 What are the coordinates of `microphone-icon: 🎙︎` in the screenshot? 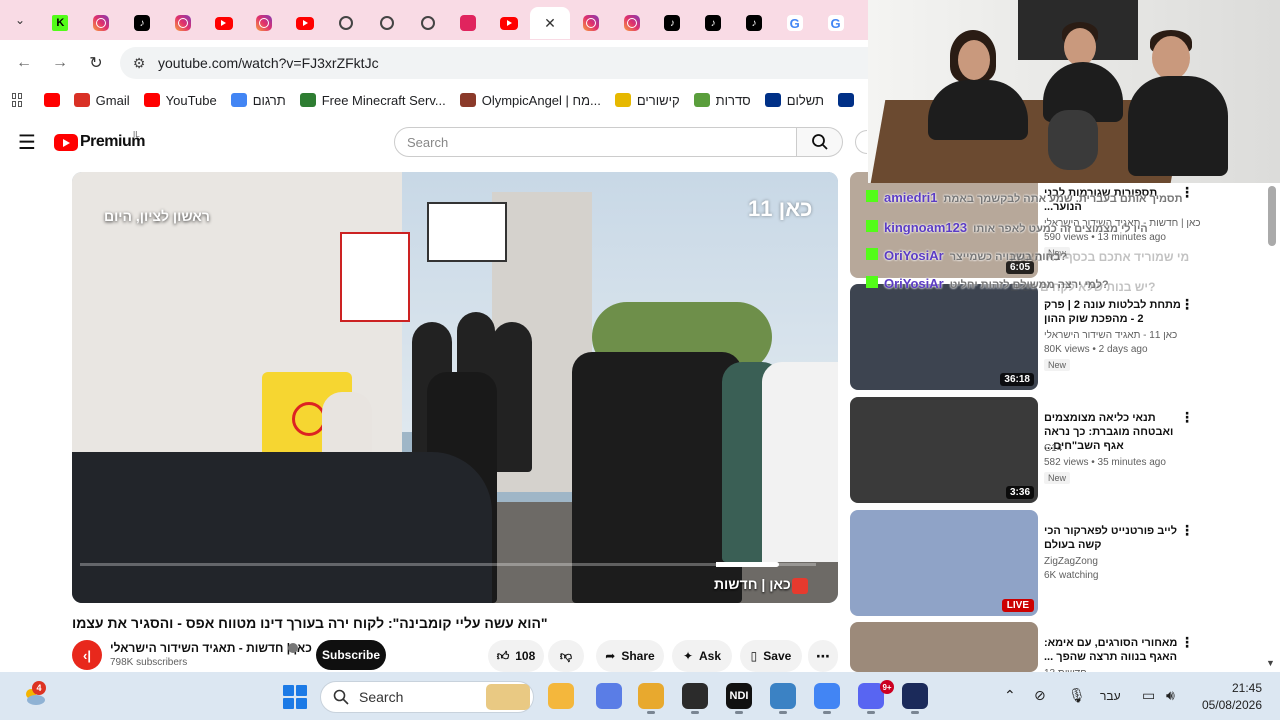 It's located at (1077, 695).